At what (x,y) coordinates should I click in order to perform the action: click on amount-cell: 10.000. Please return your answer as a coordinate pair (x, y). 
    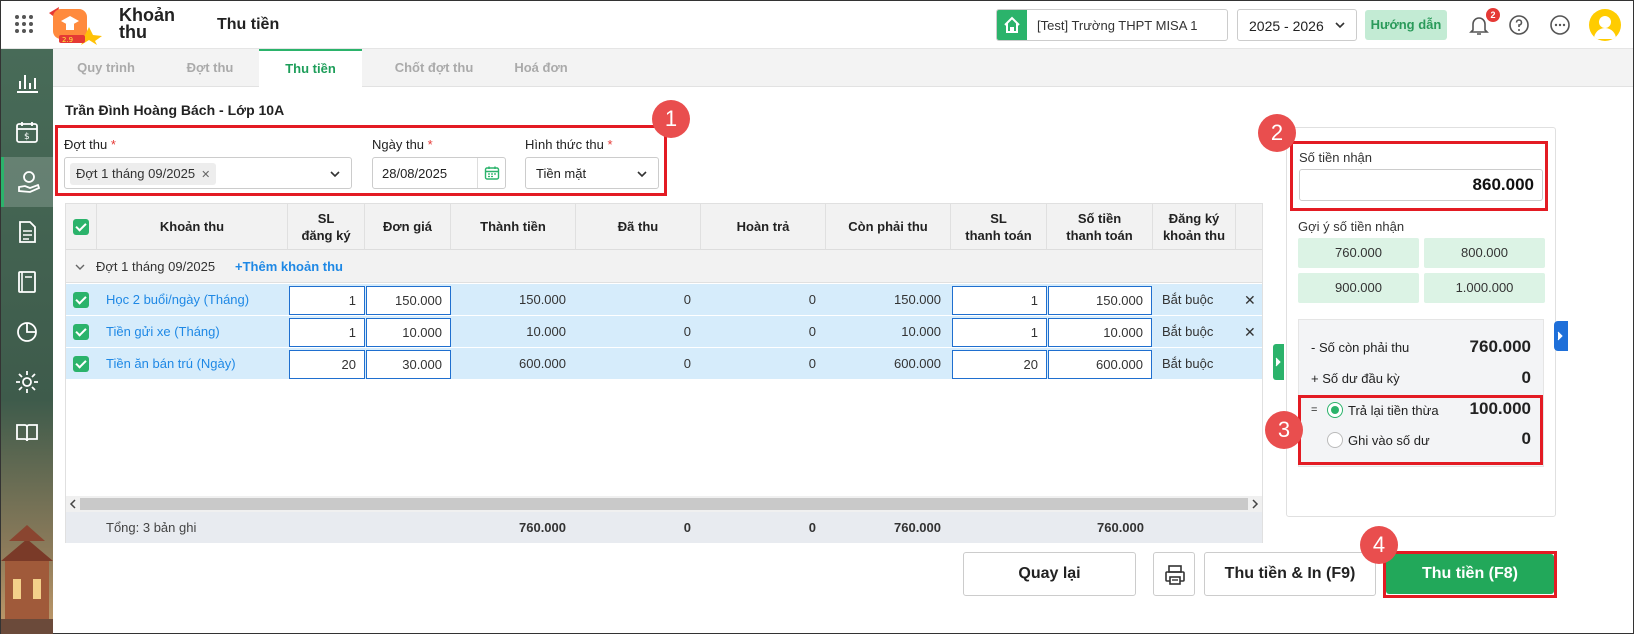
    Looking at the image, I should click on (546, 331).